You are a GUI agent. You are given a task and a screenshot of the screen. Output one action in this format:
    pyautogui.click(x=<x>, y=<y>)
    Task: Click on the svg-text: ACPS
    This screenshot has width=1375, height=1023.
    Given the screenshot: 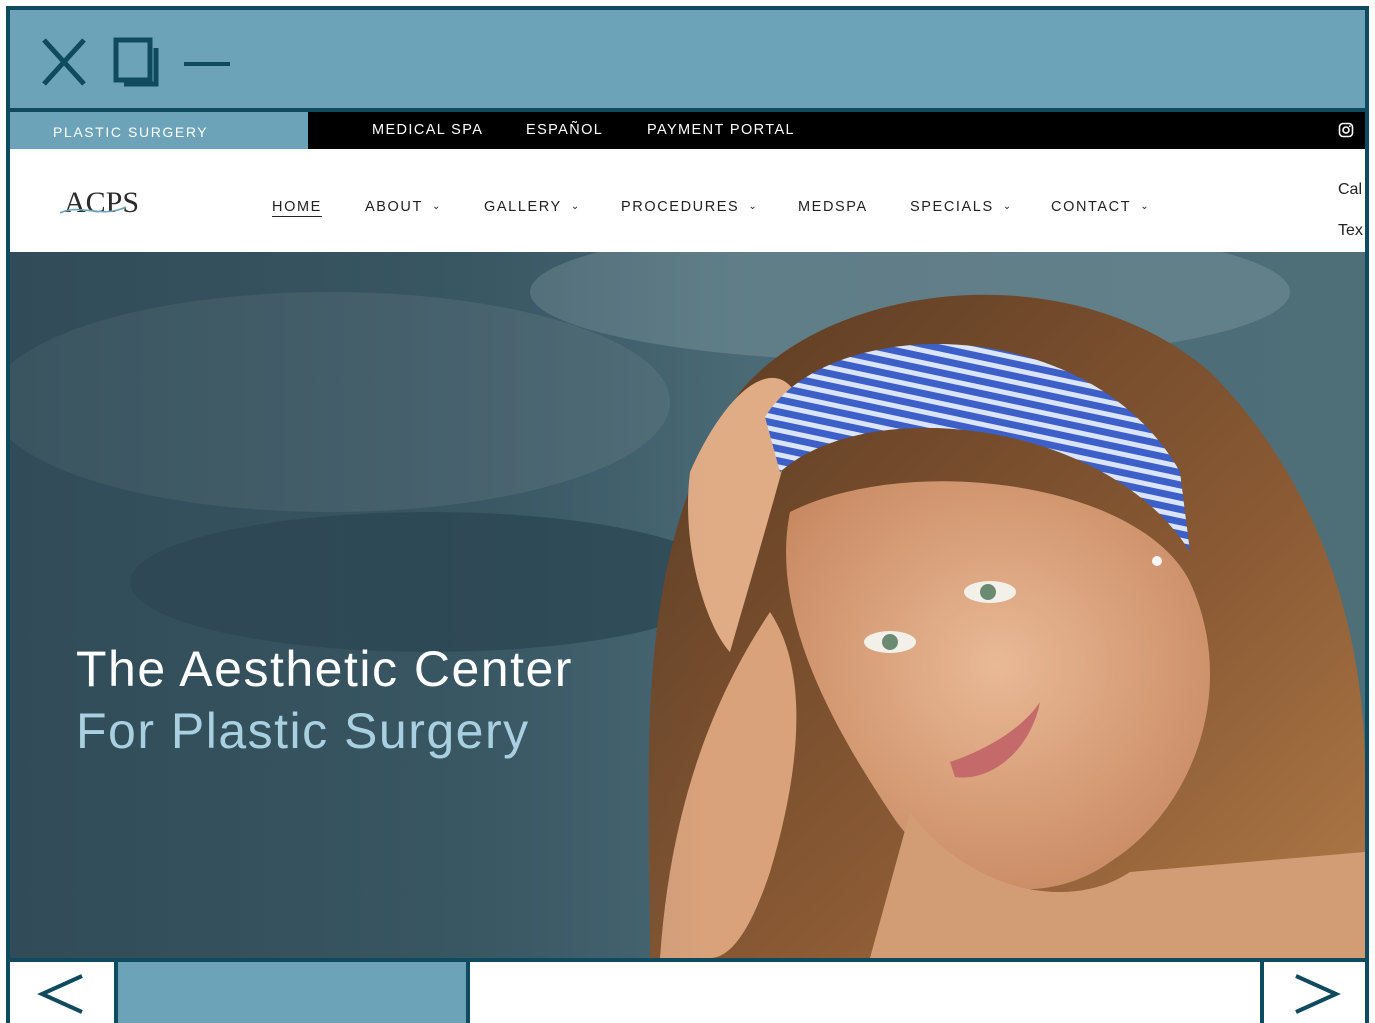 What is the action you would take?
    pyautogui.click(x=101, y=202)
    